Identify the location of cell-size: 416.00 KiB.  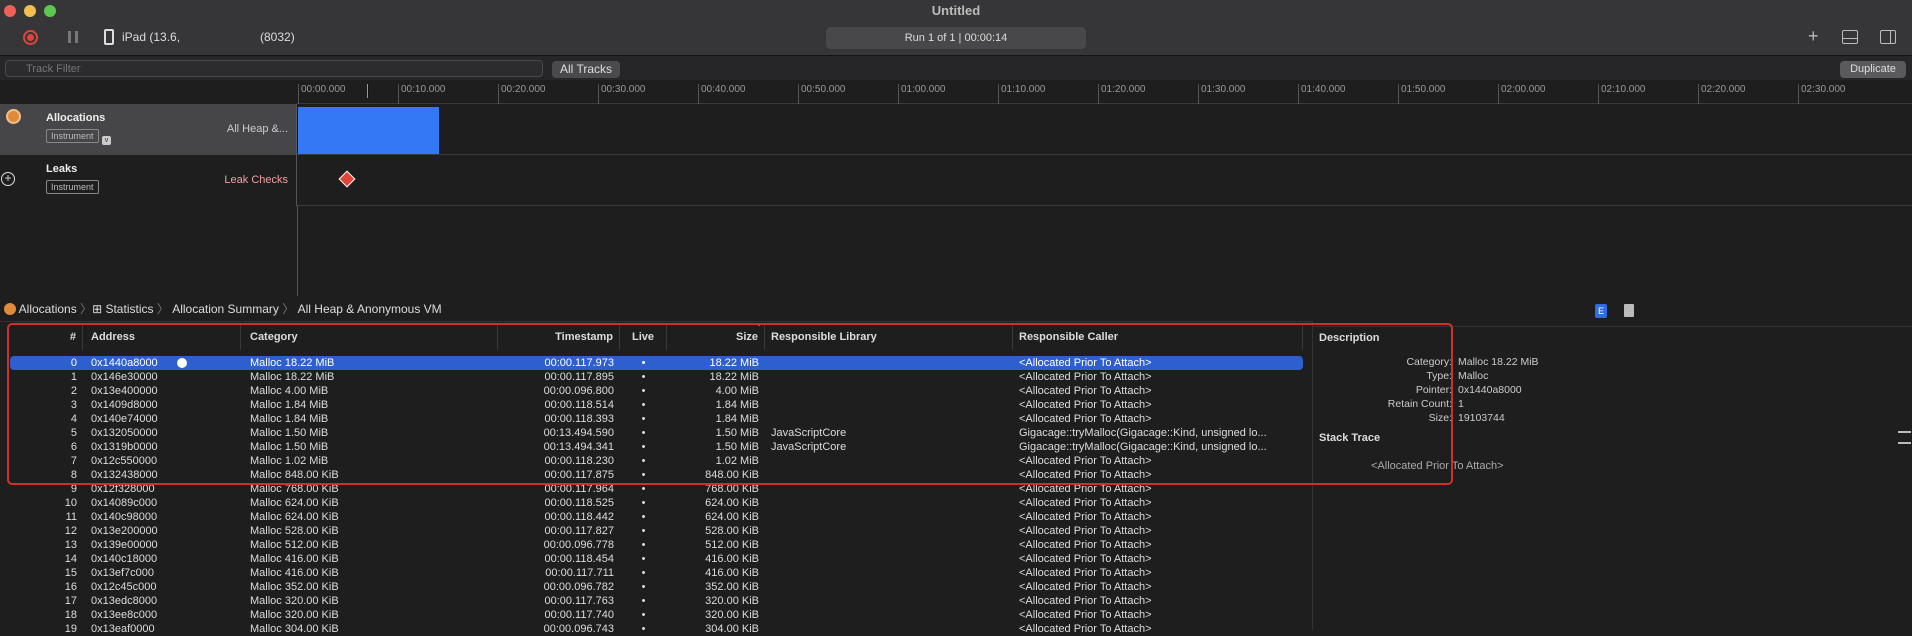
(732, 573).